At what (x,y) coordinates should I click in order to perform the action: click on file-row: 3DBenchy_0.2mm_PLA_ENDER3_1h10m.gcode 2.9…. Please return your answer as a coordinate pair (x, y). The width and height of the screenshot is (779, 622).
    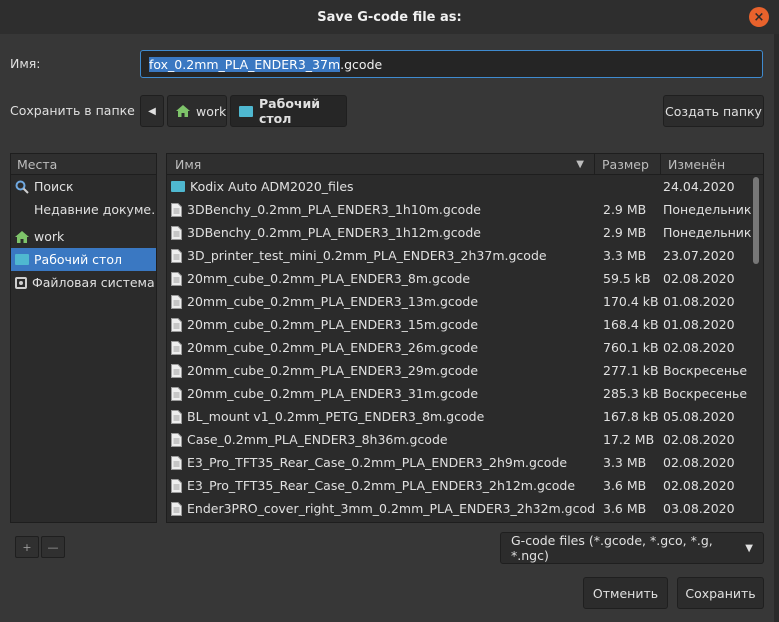
    Looking at the image, I should click on (465, 209).